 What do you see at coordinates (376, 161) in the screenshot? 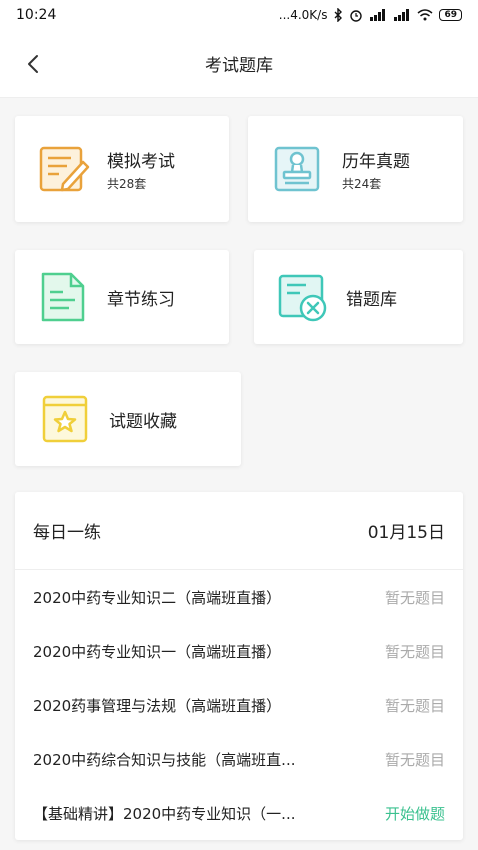
I see `past-exams-title: 历年真题` at bounding box center [376, 161].